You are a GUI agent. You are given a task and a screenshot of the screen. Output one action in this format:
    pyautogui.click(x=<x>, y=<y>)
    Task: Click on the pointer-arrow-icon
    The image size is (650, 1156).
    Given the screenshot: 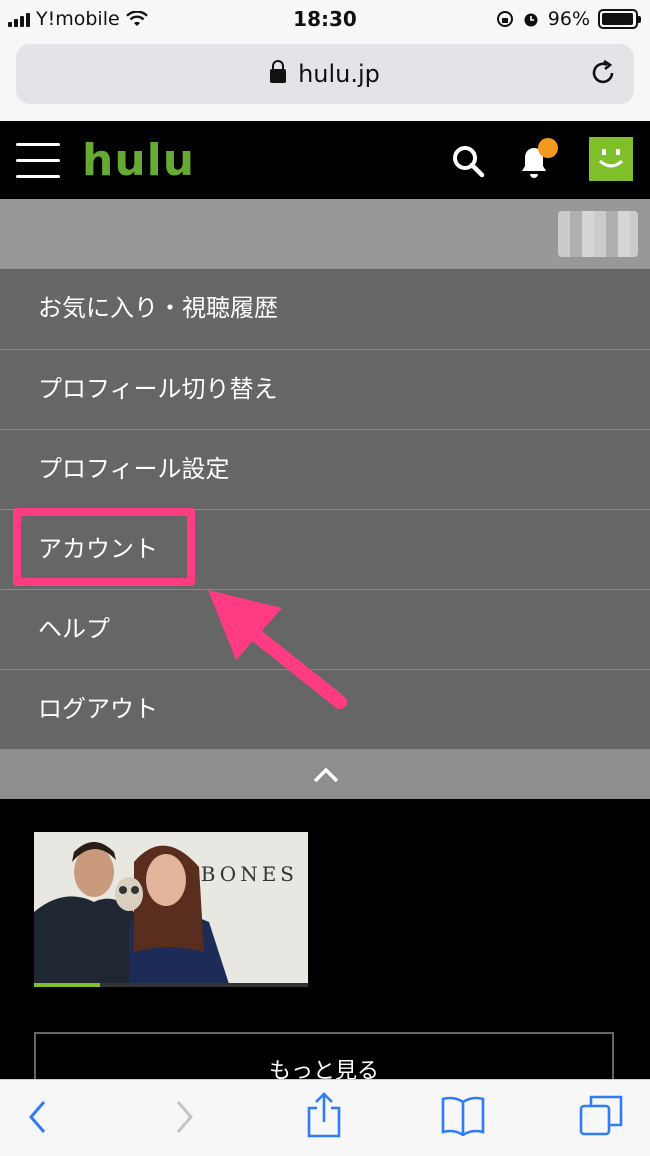 What is the action you would take?
    pyautogui.click(x=277, y=649)
    